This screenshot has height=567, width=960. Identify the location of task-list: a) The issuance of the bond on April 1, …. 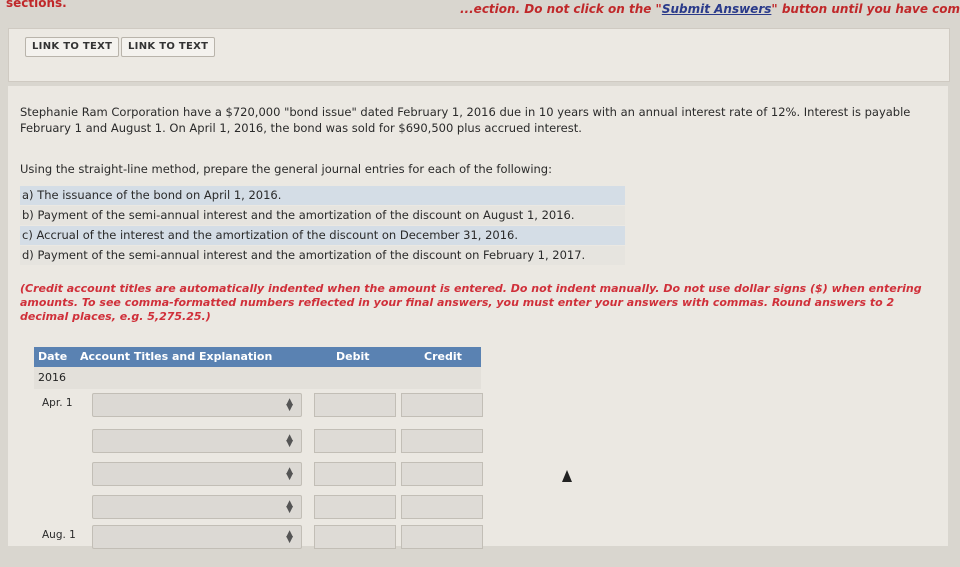
(322, 226).